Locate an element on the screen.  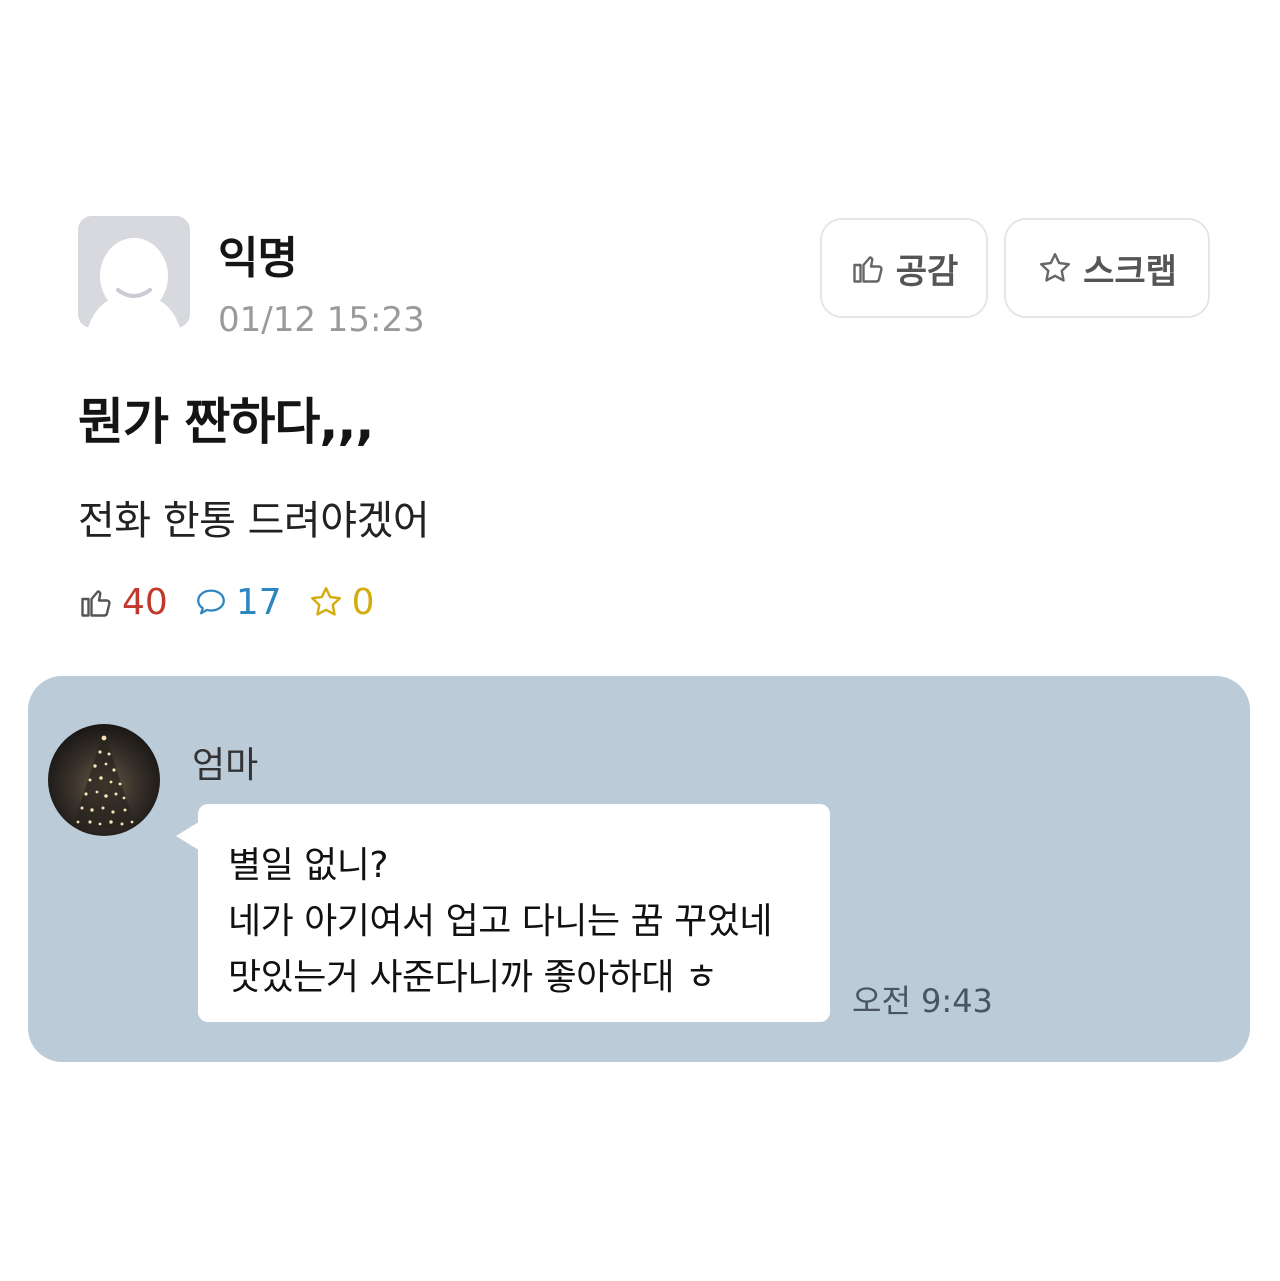
chat-sender-name: 엄마 is located at coordinates (225, 765).